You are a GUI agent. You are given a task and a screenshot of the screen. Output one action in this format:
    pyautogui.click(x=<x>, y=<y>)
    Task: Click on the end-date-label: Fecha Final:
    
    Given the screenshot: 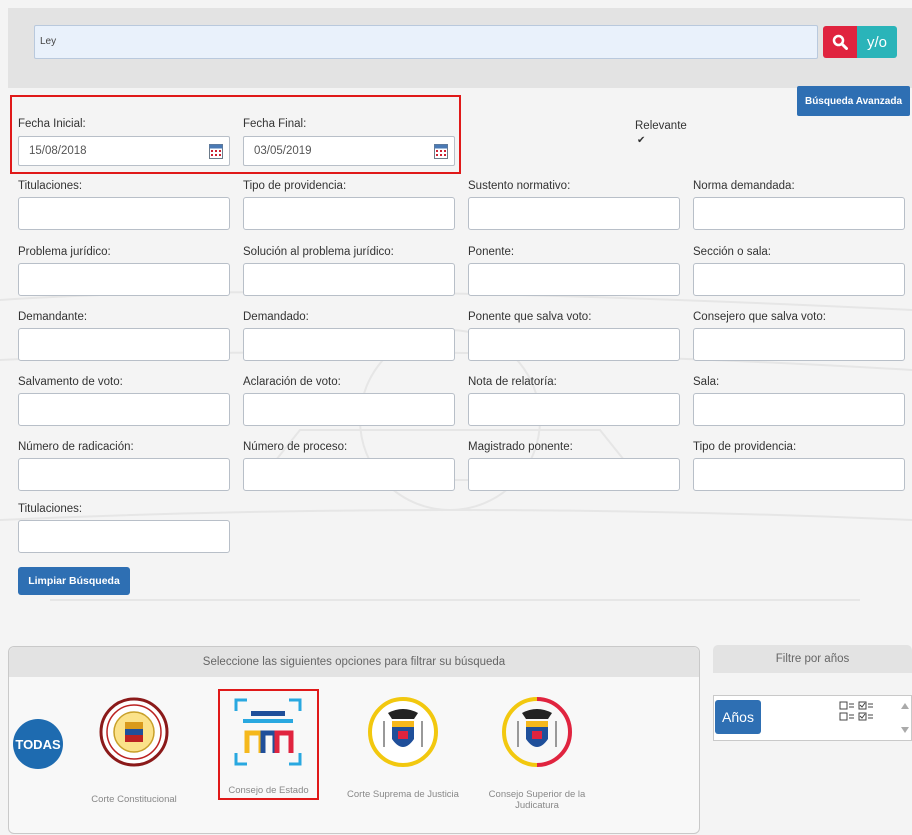 What is the action you would take?
    pyautogui.click(x=275, y=124)
    